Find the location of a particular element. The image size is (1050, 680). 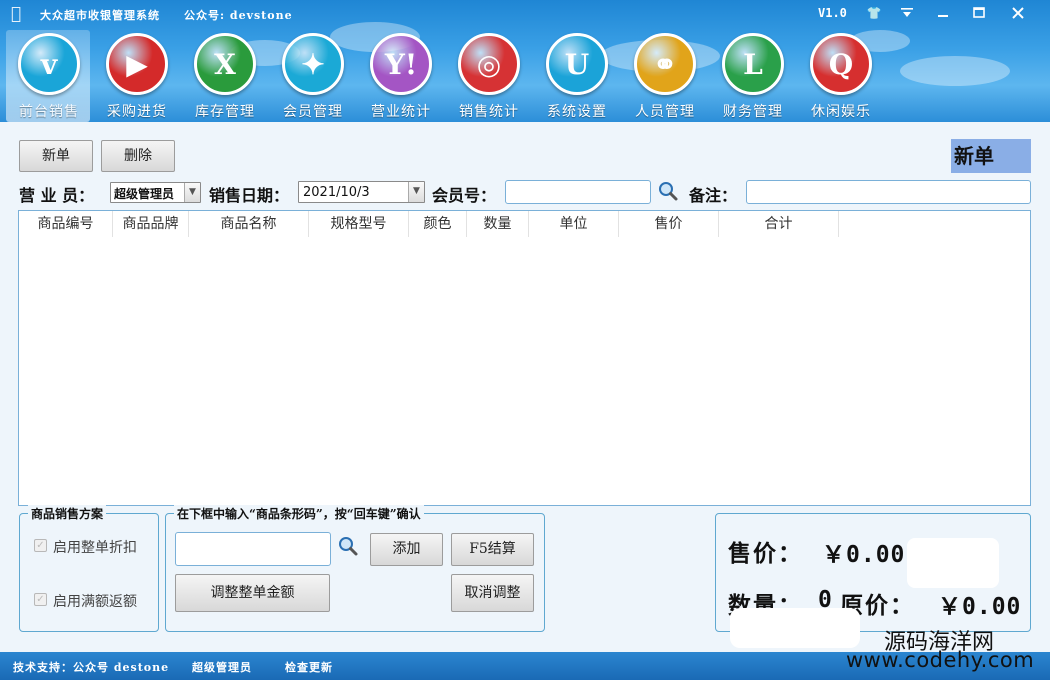

xing-icon: X is located at coordinates (225, 64).